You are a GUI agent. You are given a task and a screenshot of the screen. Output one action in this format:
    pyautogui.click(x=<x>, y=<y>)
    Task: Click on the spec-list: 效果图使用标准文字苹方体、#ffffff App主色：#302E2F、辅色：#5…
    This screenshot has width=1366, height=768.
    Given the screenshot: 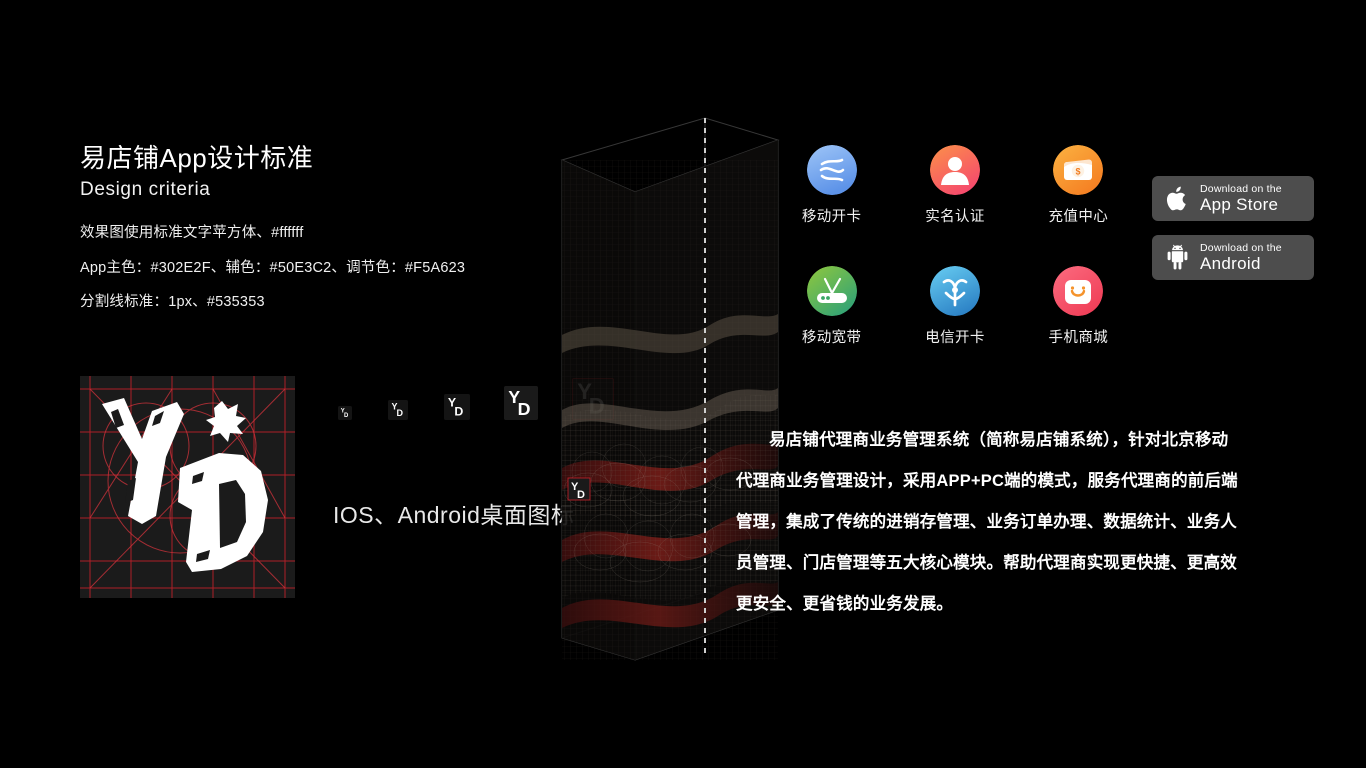 What is the action you would take?
    pyautogui.click(x=272, y=278)
    